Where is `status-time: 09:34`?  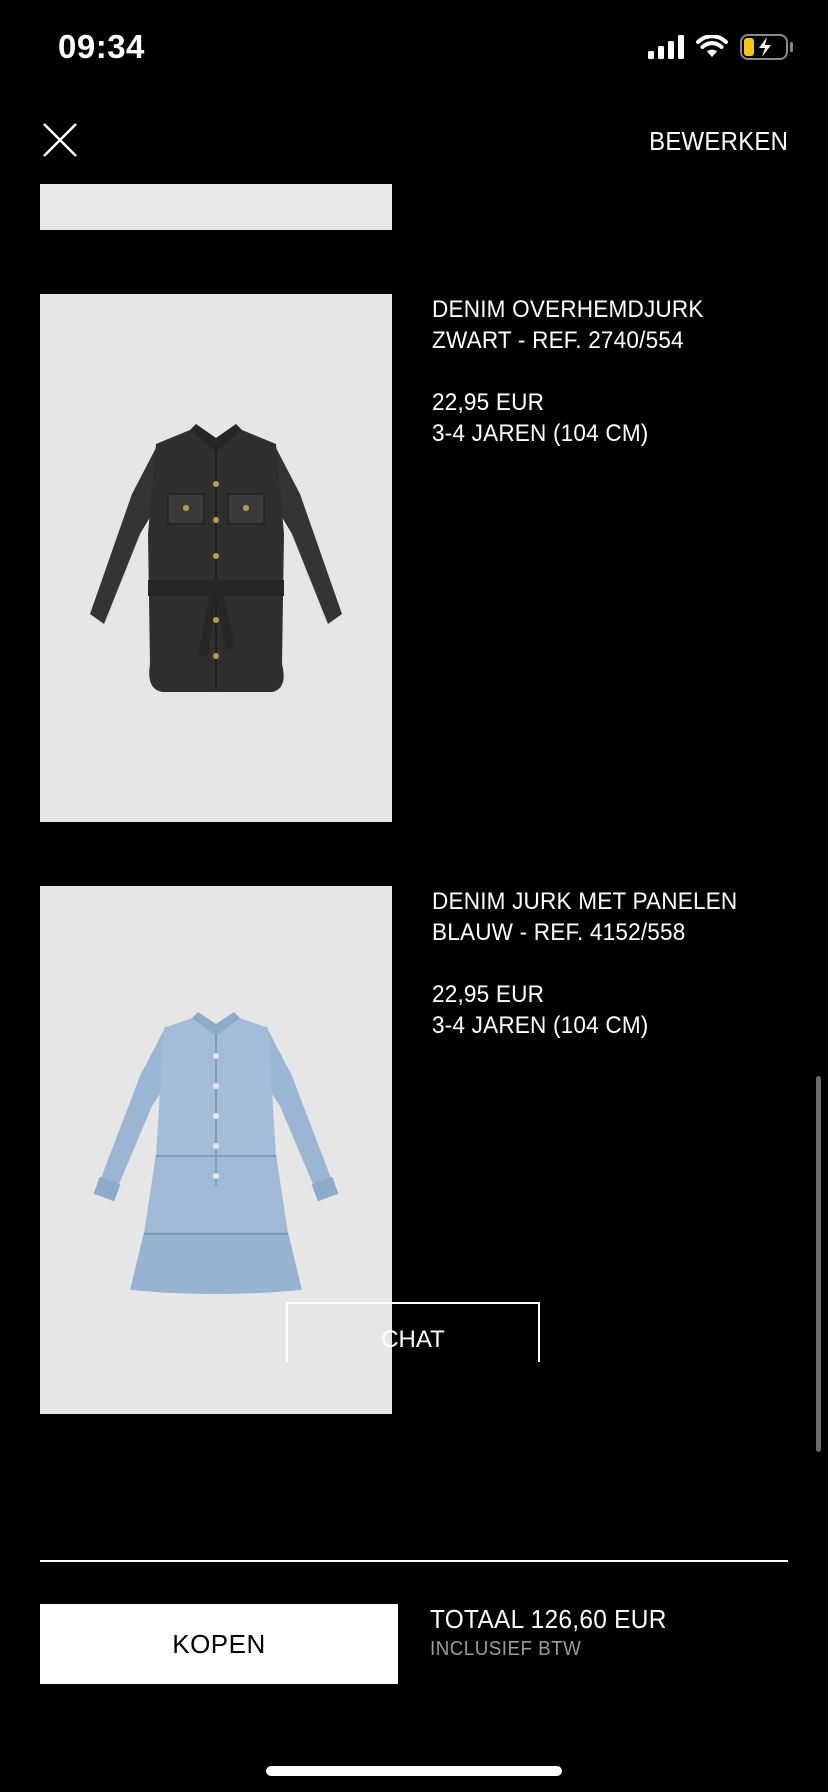
status-time: 09:34 is located at coordinates (101, 46).